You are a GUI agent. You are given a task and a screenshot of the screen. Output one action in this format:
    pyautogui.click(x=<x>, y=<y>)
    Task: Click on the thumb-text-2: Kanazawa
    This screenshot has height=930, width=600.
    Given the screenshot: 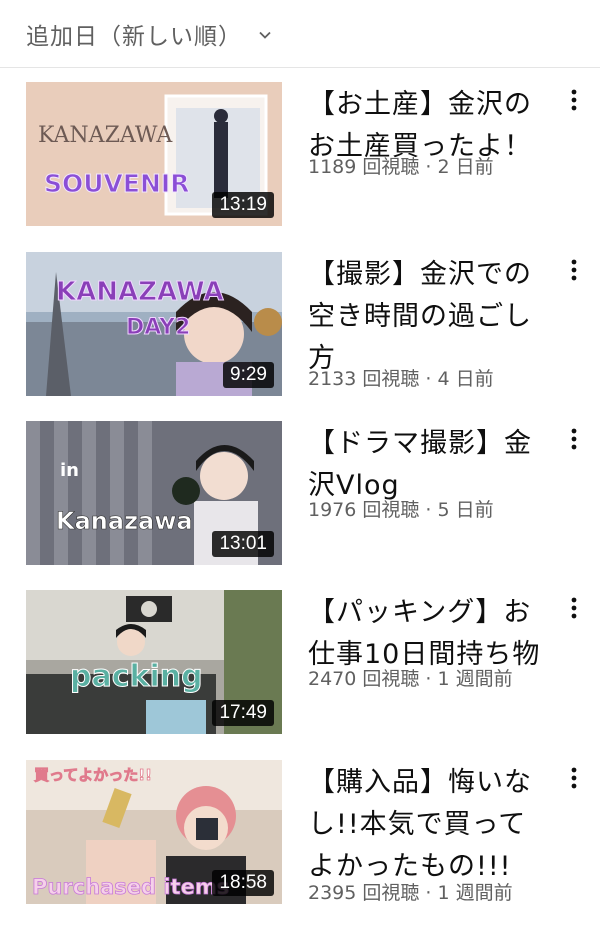 What is the action you would take?
    pyautogui.click(x=124, y=521)
    